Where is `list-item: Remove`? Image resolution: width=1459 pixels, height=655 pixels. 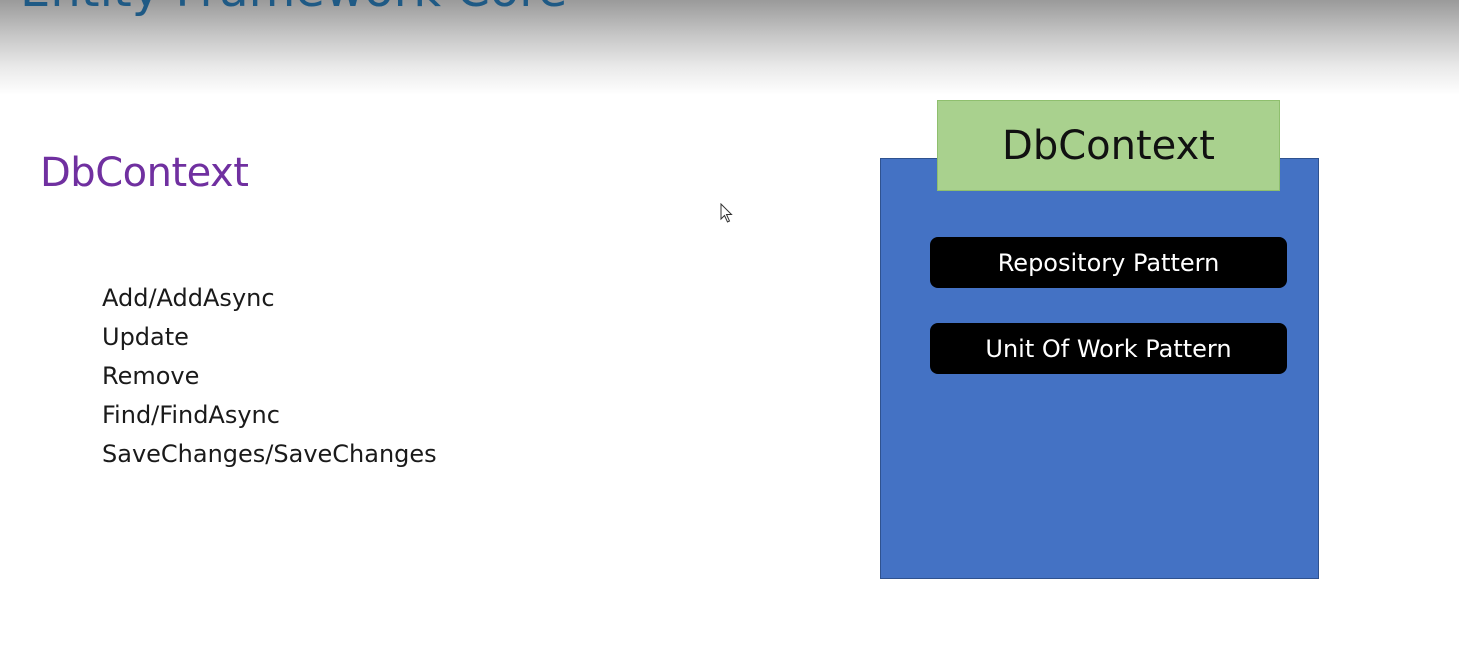 list-item: Remove is located at coordinates (151, 376).